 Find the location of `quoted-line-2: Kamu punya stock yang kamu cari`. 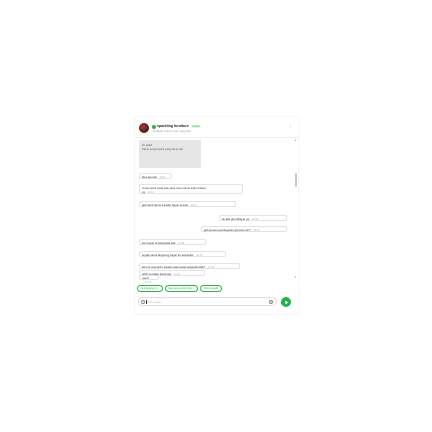

quoted-line-2: Kamu punya stock yang kamu cari is located at coordinates (163, 149).